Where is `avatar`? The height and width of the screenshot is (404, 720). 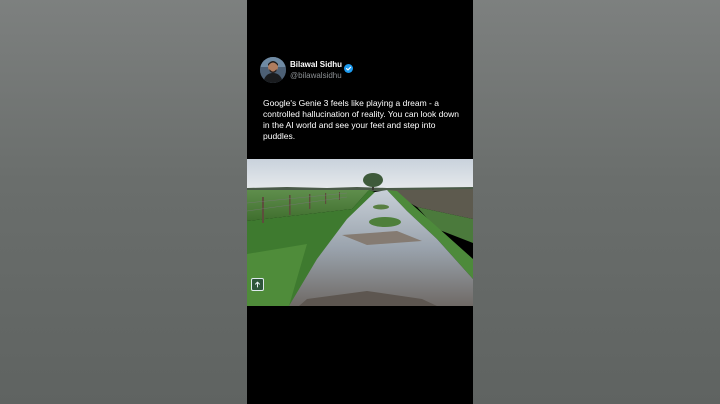
avatar is located at coordinates (273, 70).